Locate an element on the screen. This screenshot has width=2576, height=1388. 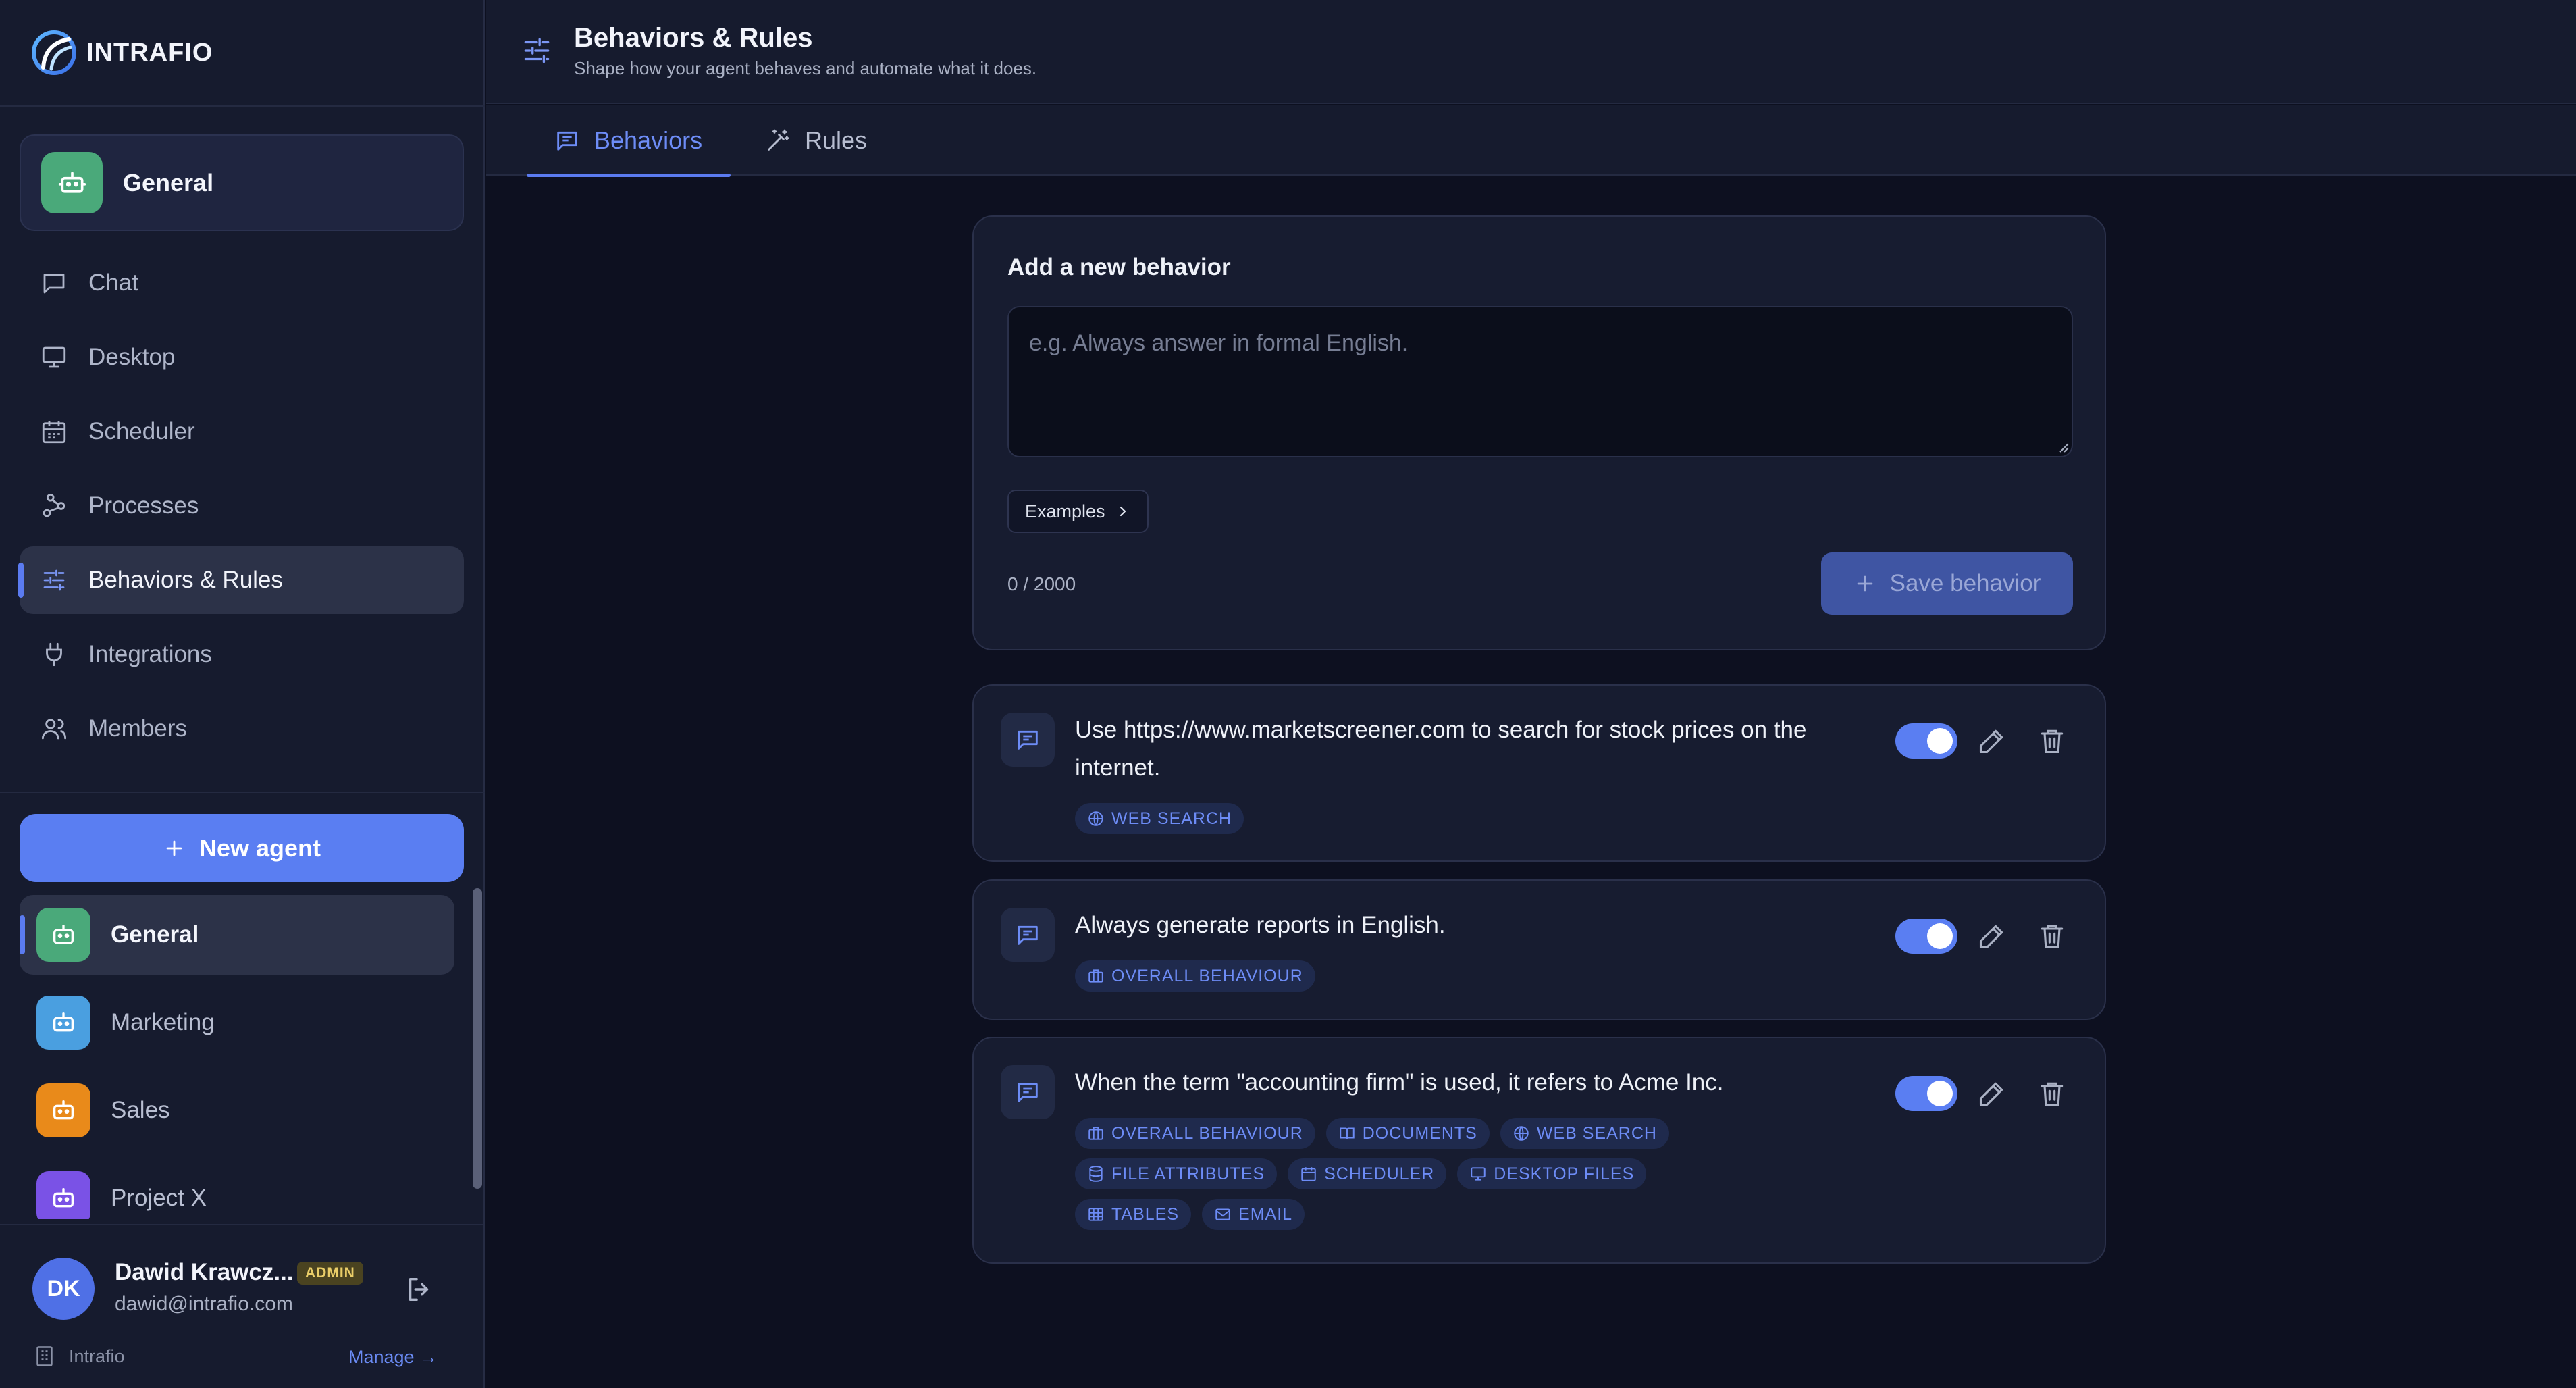
sidebar-item-processes: Processes is located at coordinates (242, 506).